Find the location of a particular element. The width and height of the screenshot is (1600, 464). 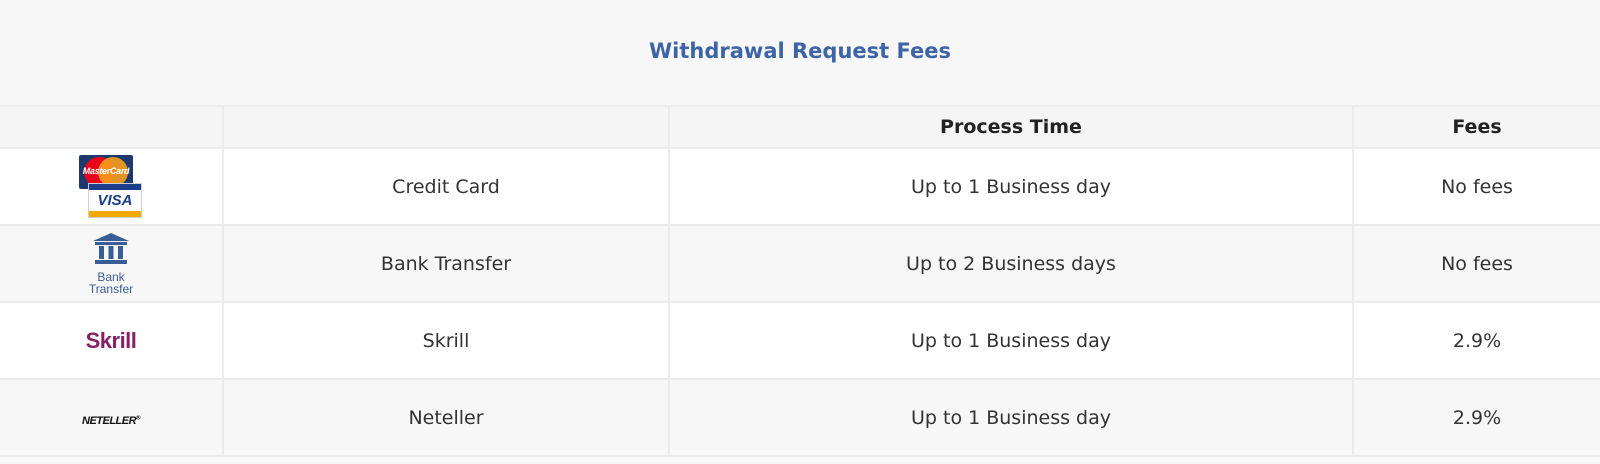

bank-transfer-logo: Bank Transfer is located at coordinates (111, 263).